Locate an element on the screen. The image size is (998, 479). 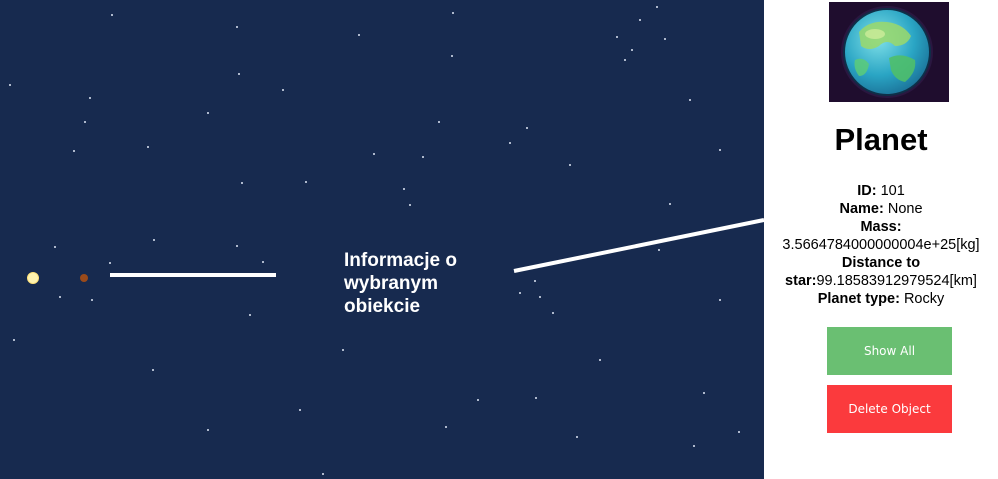
name-label: Name: is located at coordinates (861, 209).